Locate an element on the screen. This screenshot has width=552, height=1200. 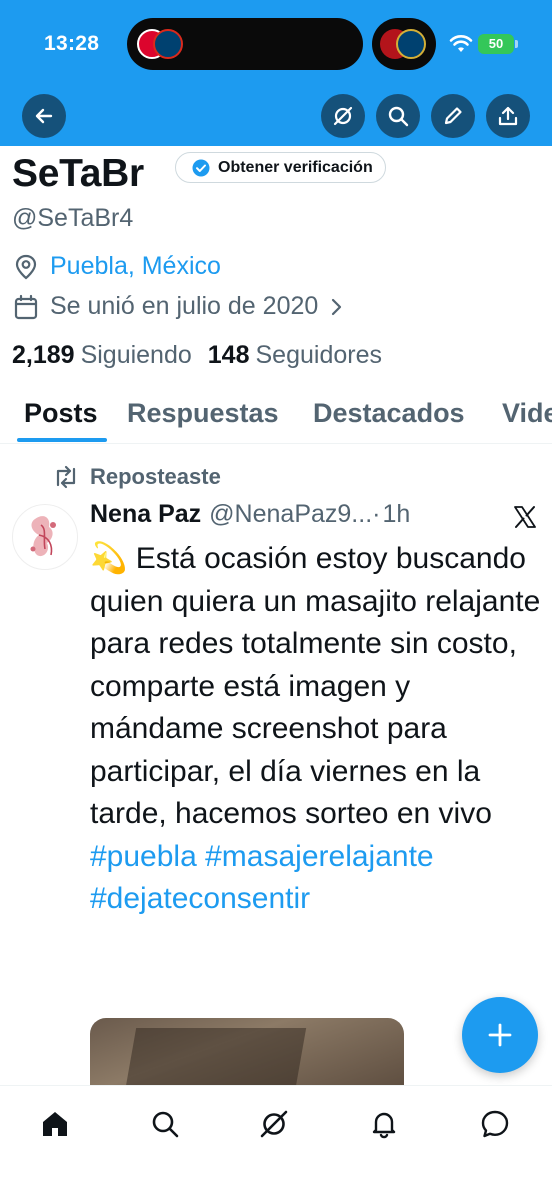
repost-icon is located at coordinates (66, 477).